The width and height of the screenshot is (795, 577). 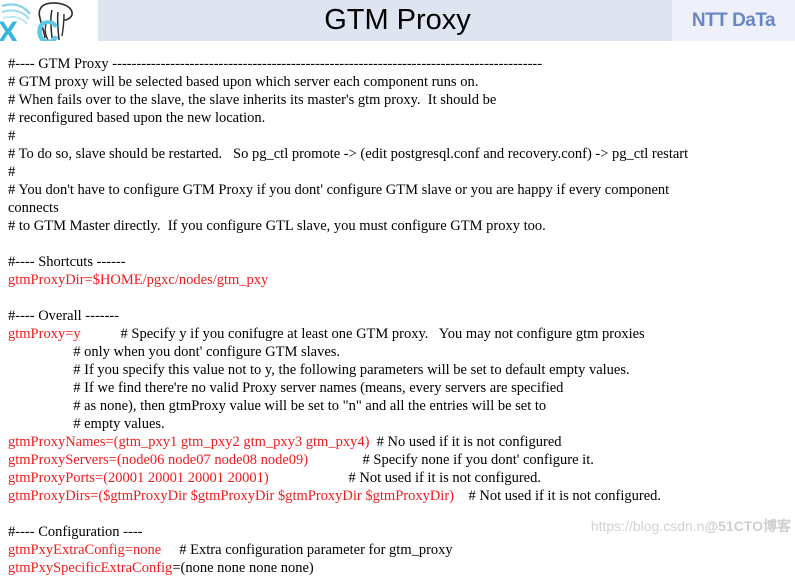 I want to click on config-comment: # Not used if it is not configured., so click(x=404, y=478).